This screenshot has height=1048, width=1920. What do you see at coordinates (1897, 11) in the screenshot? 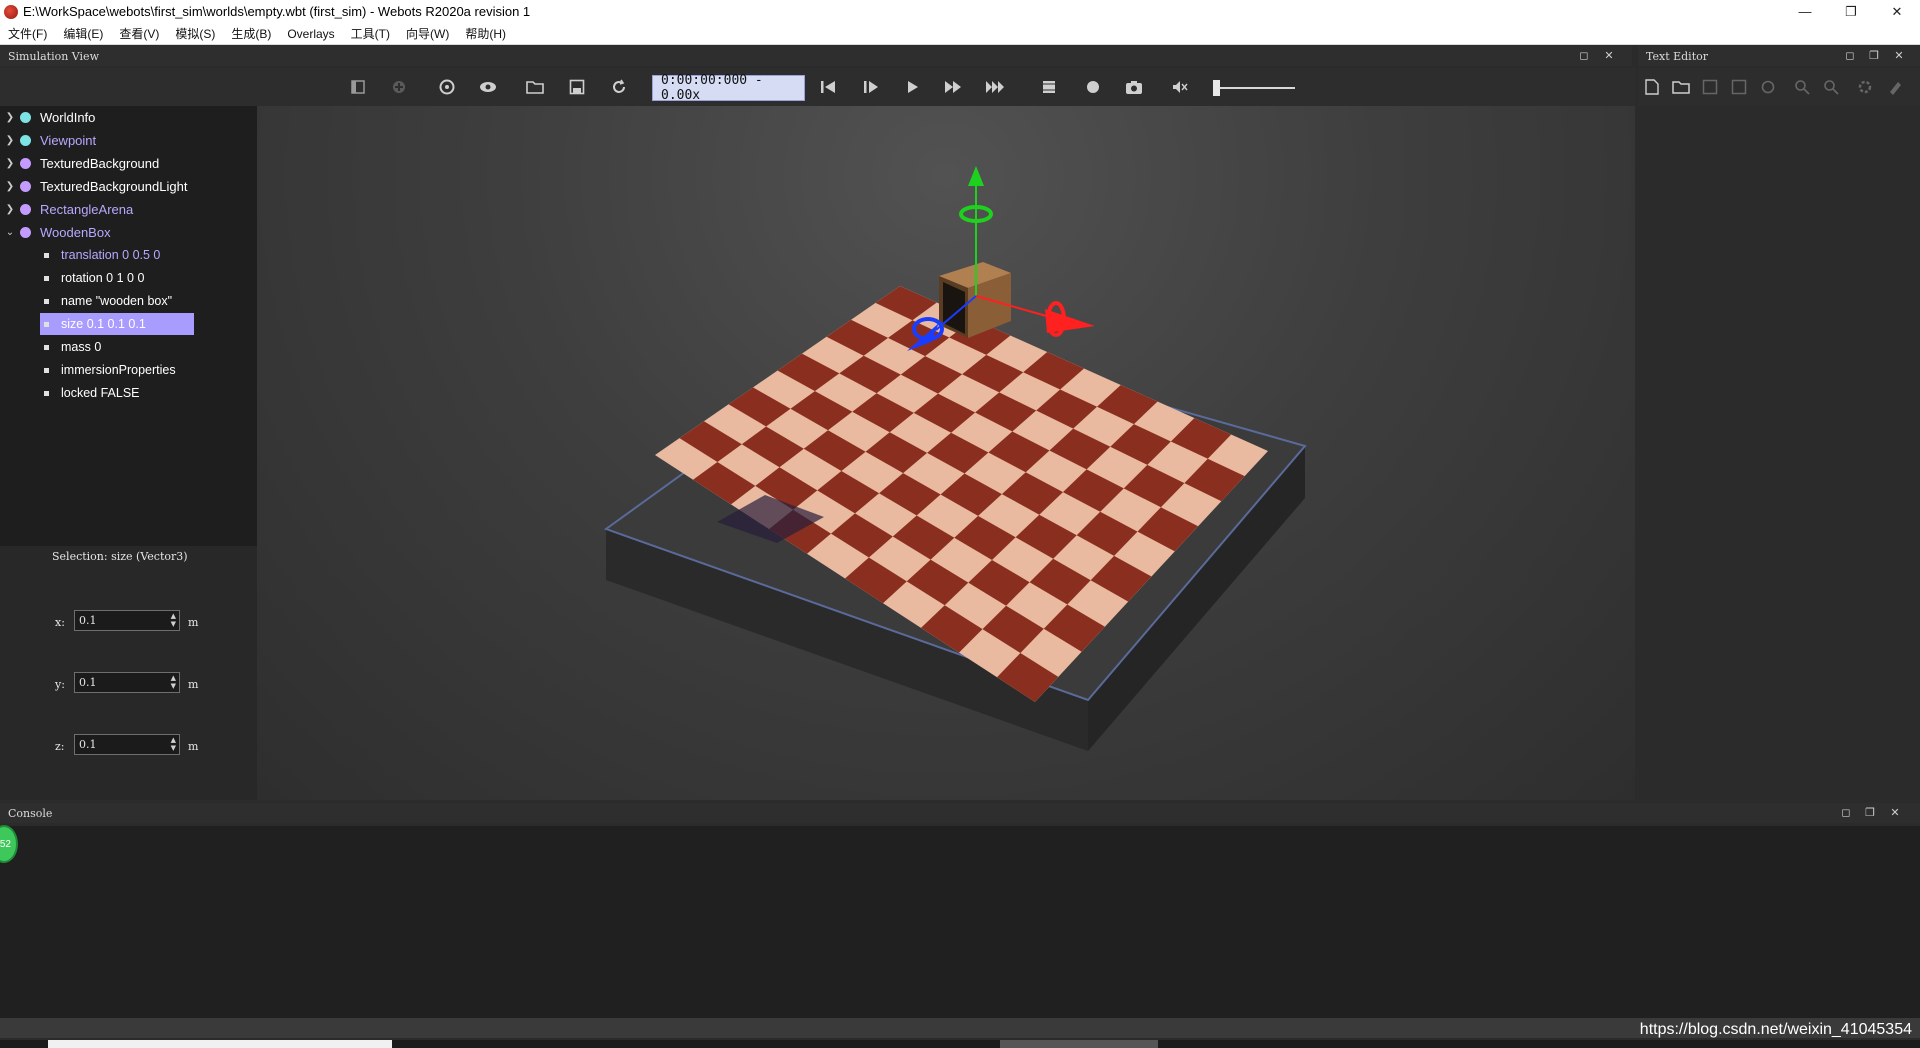
I see `close-button: ✕` at bounding box center [1897, 11].